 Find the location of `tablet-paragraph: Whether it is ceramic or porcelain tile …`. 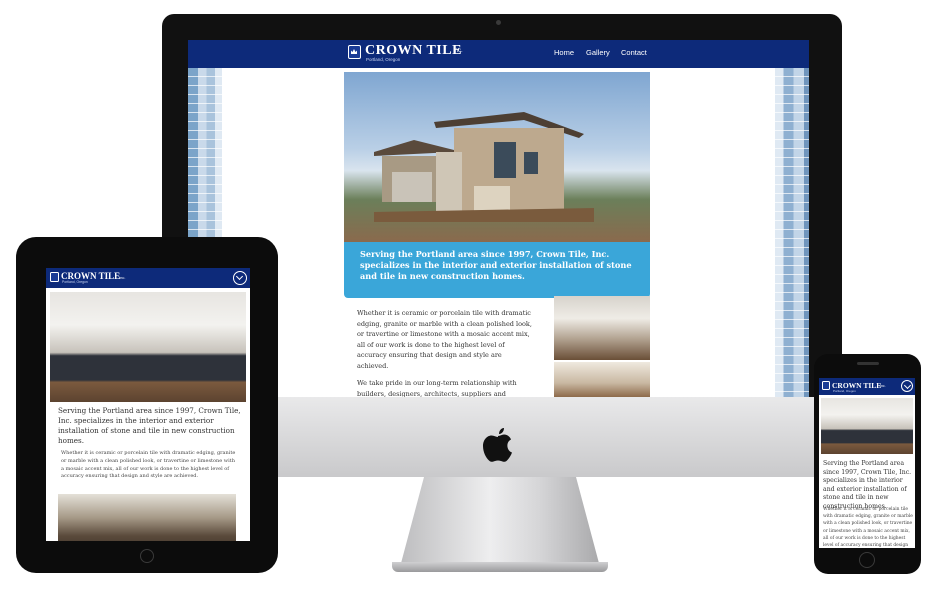

tablet-paragraph: Whether it is ceramic or porcelain tile … is located at coordinates (148, 465).